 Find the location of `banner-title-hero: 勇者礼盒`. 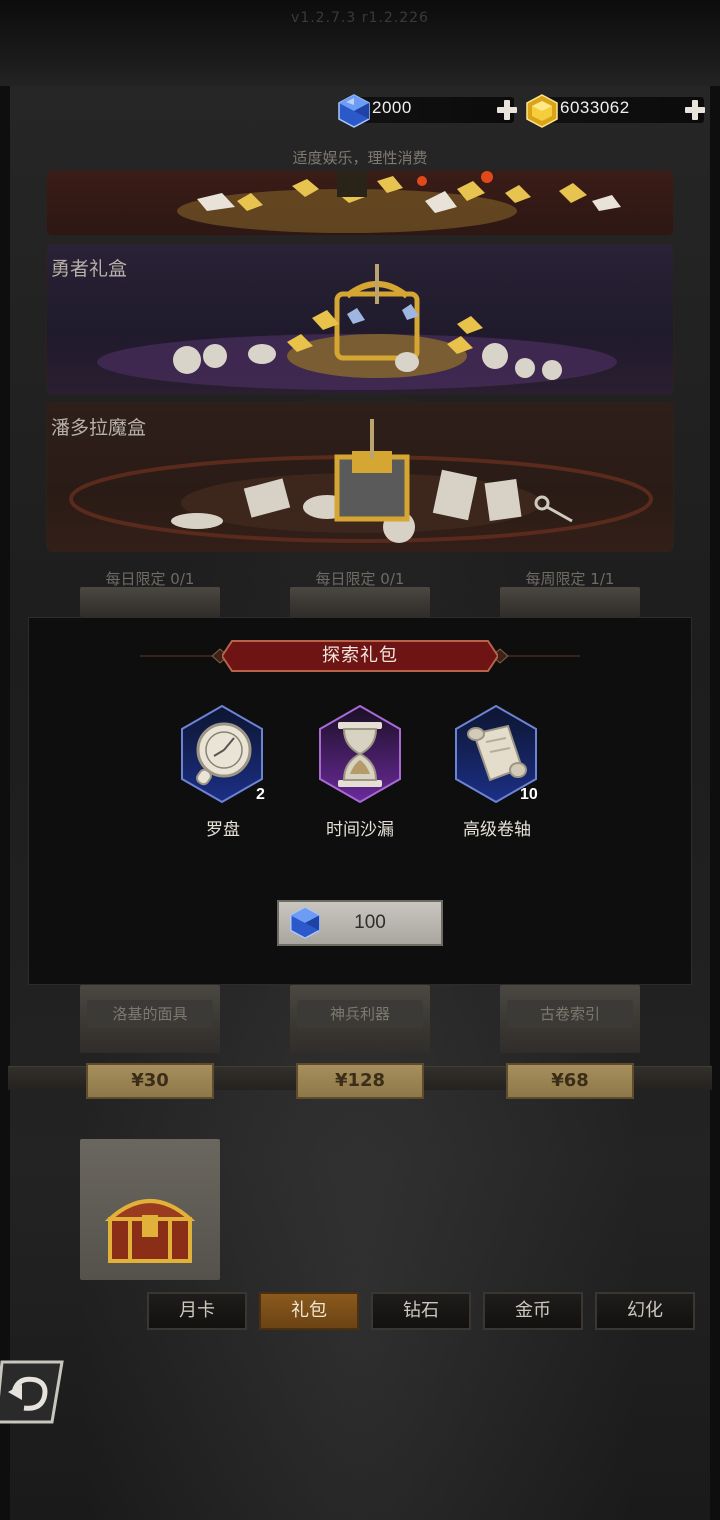

banner-title-hero: 勇者礼盒 is located at coordinates (89, 269).